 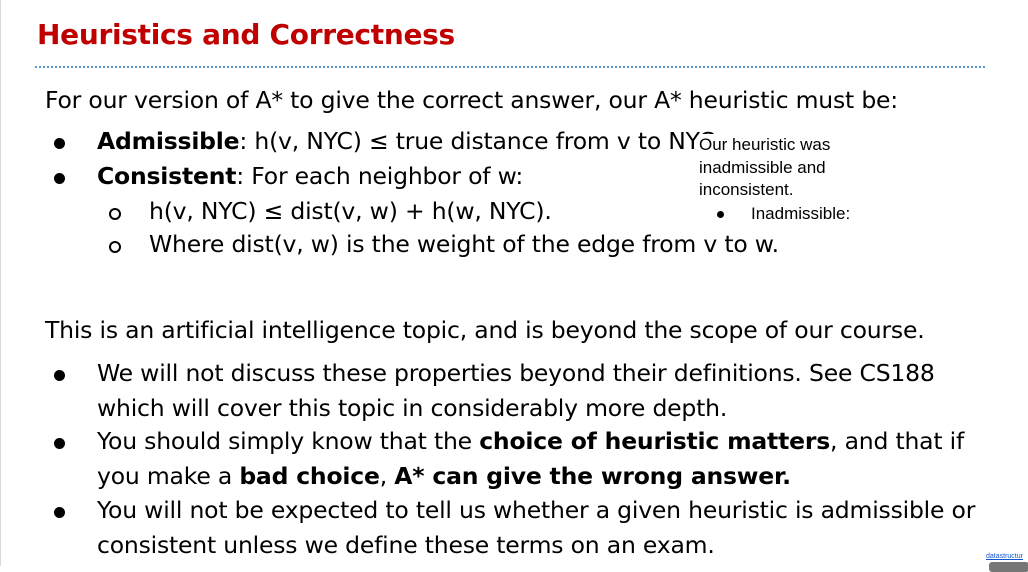 What do you see at coordinates (1004, 556) in the screenshot?
I see `footer-link: datastructur` at bounding box center [1004, 556].